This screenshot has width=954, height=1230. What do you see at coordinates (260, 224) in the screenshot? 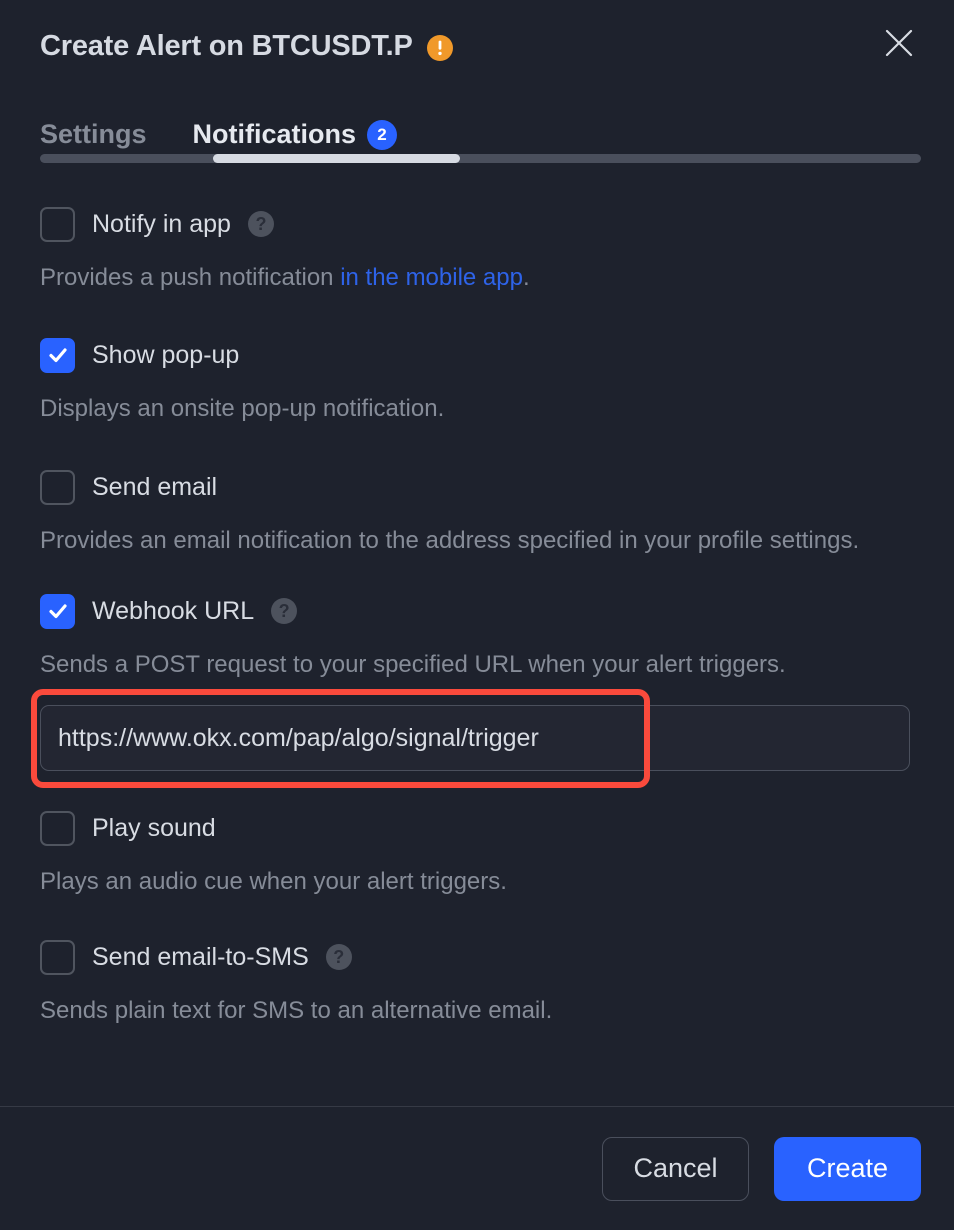
I see `help-icon-notify-in-app: ?` at bounding box center [260, 224].